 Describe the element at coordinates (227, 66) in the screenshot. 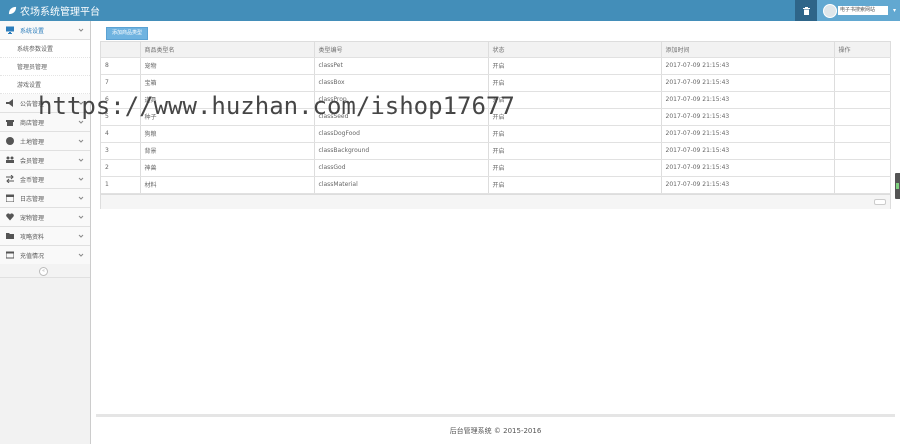

I see `cell-name: 宠物` at that location.